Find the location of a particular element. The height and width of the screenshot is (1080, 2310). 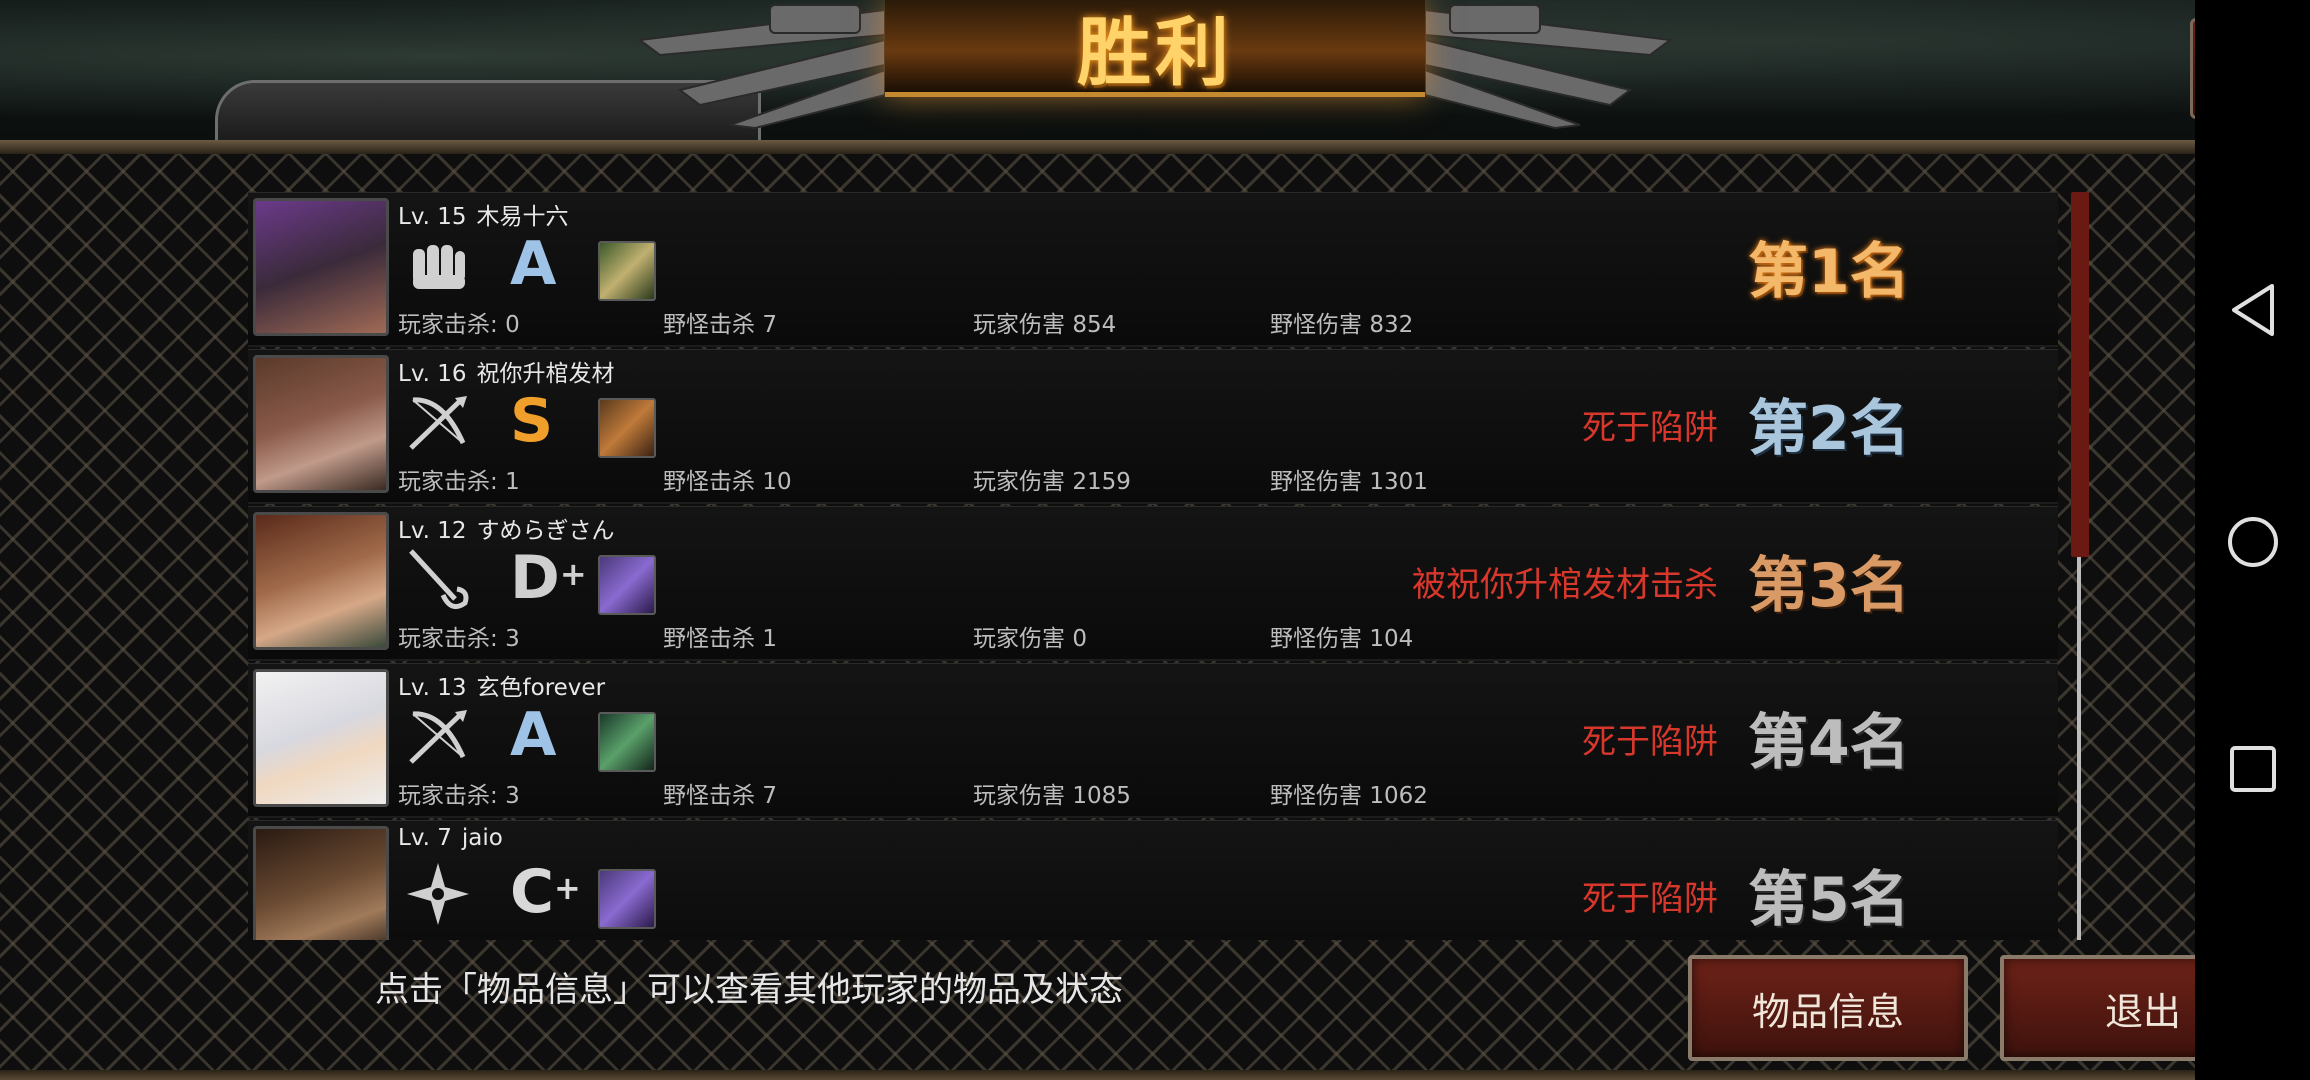

rank-label: 第2名 is located at coordinates (1829, 429).